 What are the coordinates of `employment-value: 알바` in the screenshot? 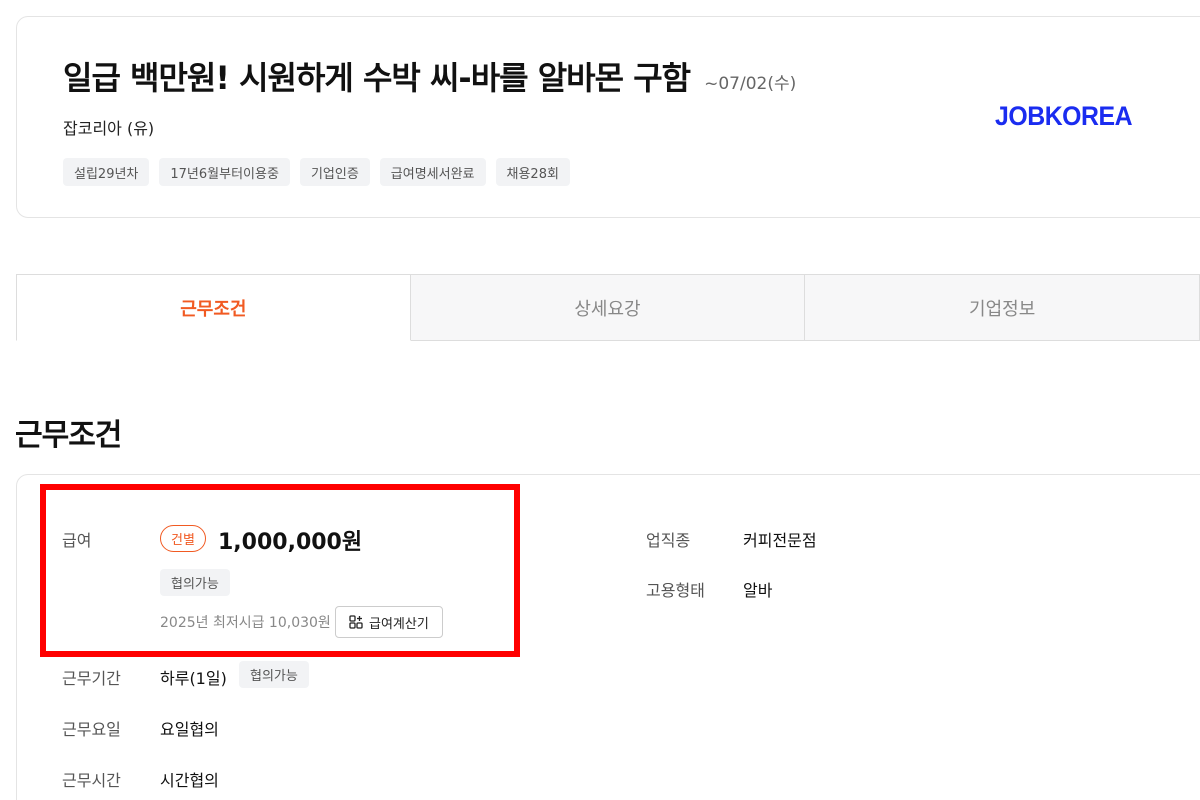 It's located at (758, 590).